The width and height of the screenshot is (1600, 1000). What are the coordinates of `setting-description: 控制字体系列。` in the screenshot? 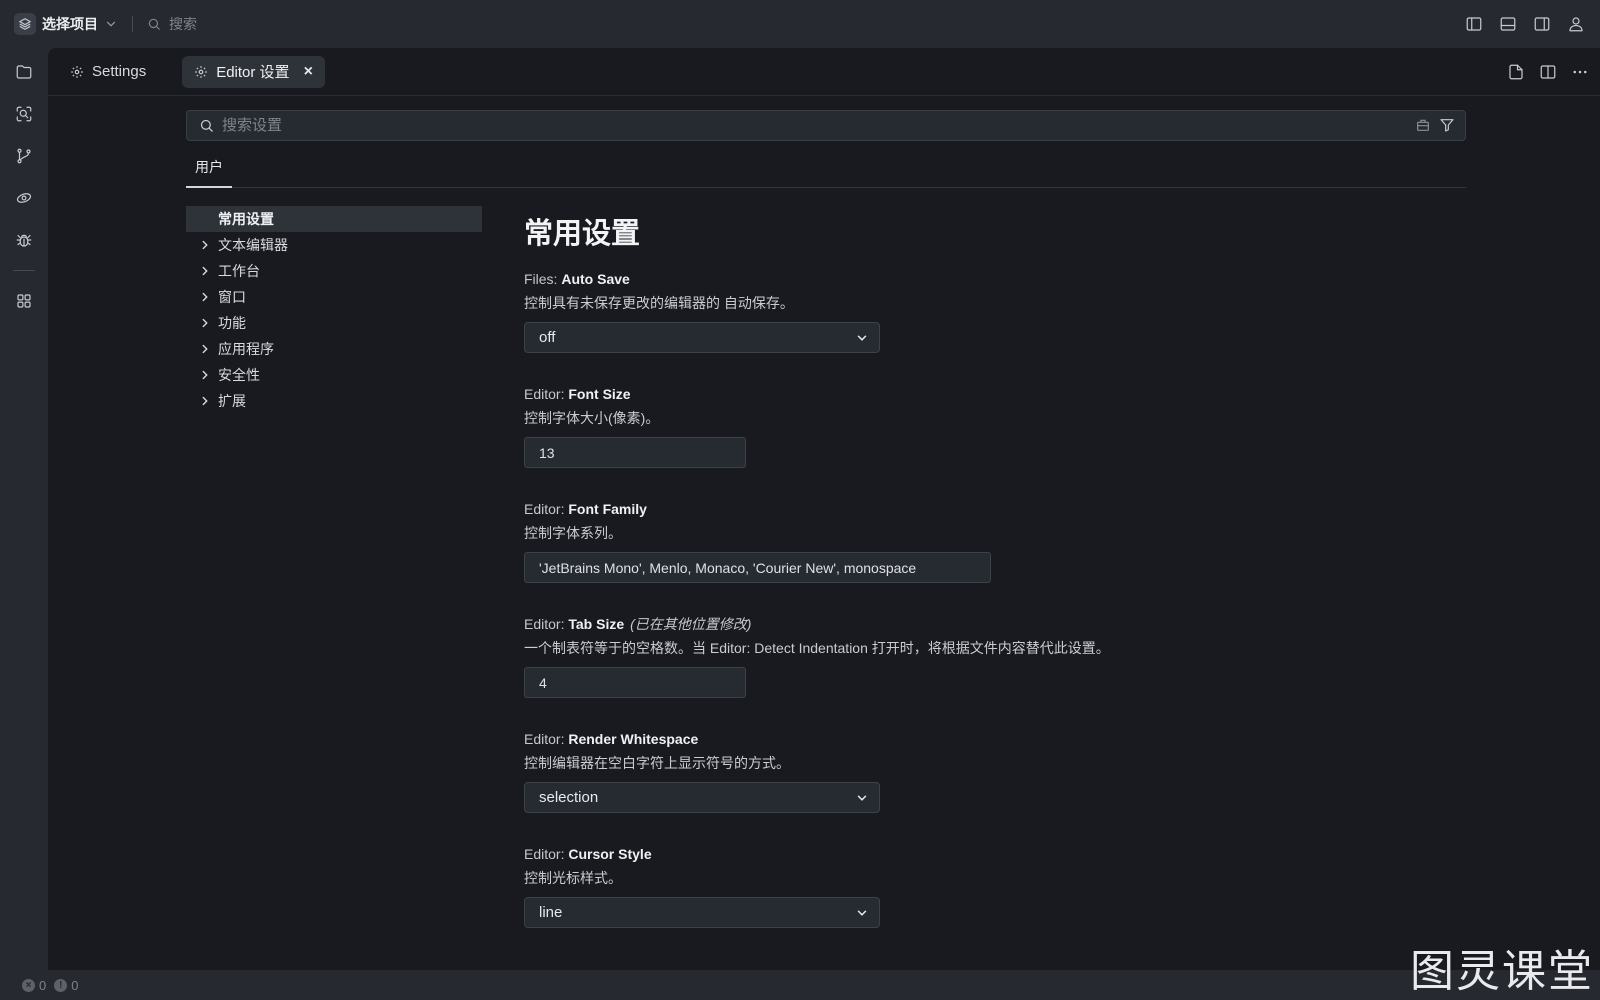 It's located at (573, 533).